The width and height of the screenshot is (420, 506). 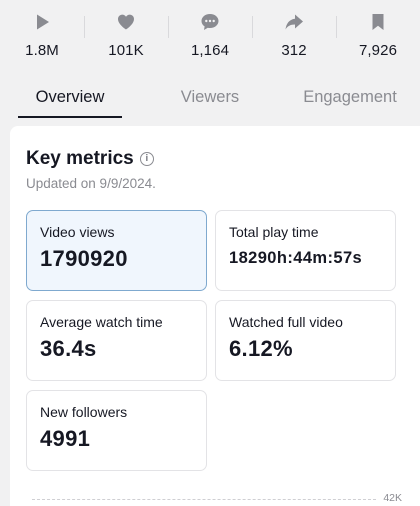 I want to click on heart-icon, so click(x=126, y=22).